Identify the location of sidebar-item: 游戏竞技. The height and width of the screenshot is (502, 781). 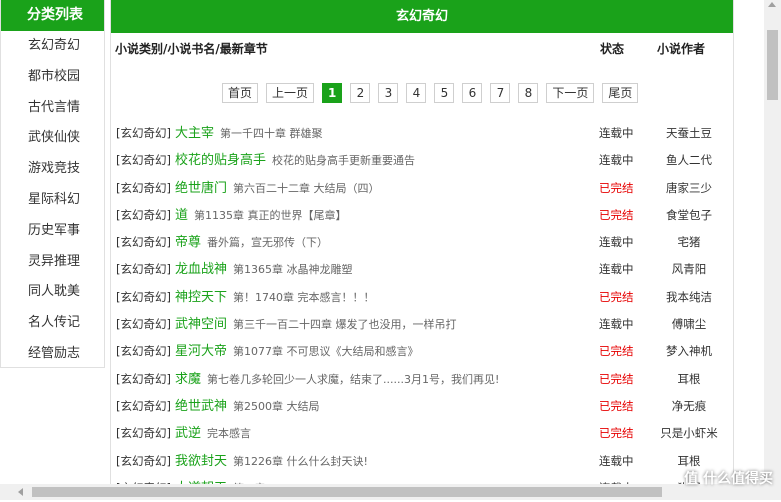
(52, 169).